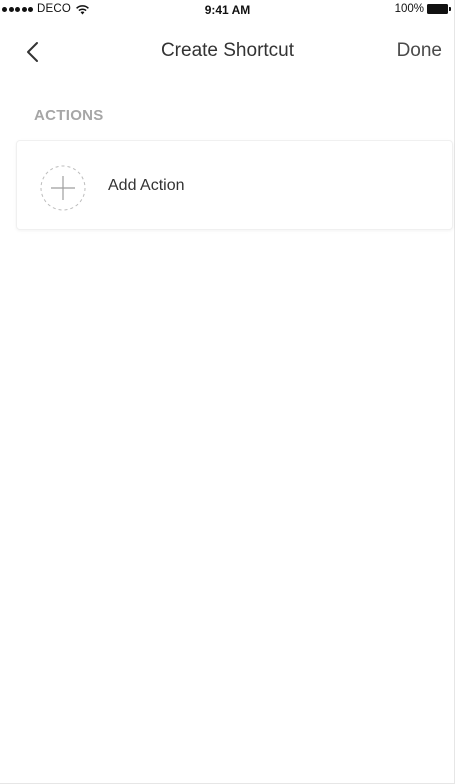 The image size is (455, 784). Describe the element at coordinates (419, 51) in the screenshot. I see `done-button: Done` at that location.